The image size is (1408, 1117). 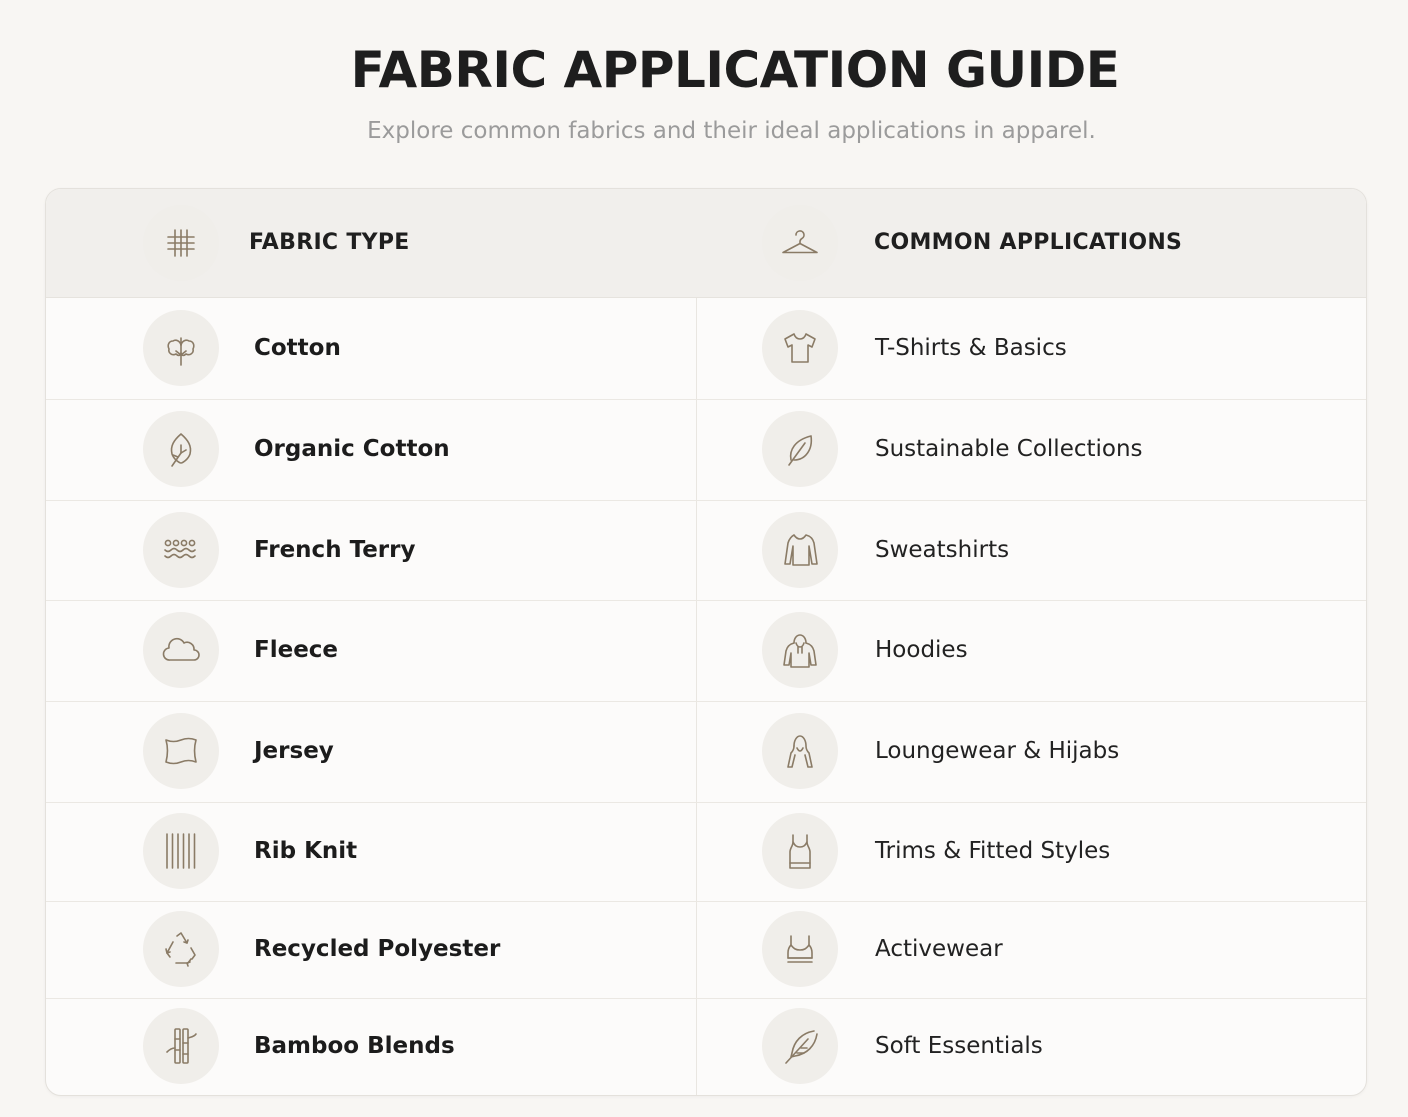 I want to click on fabric-name: French Terry, so click(x=335, y=550).